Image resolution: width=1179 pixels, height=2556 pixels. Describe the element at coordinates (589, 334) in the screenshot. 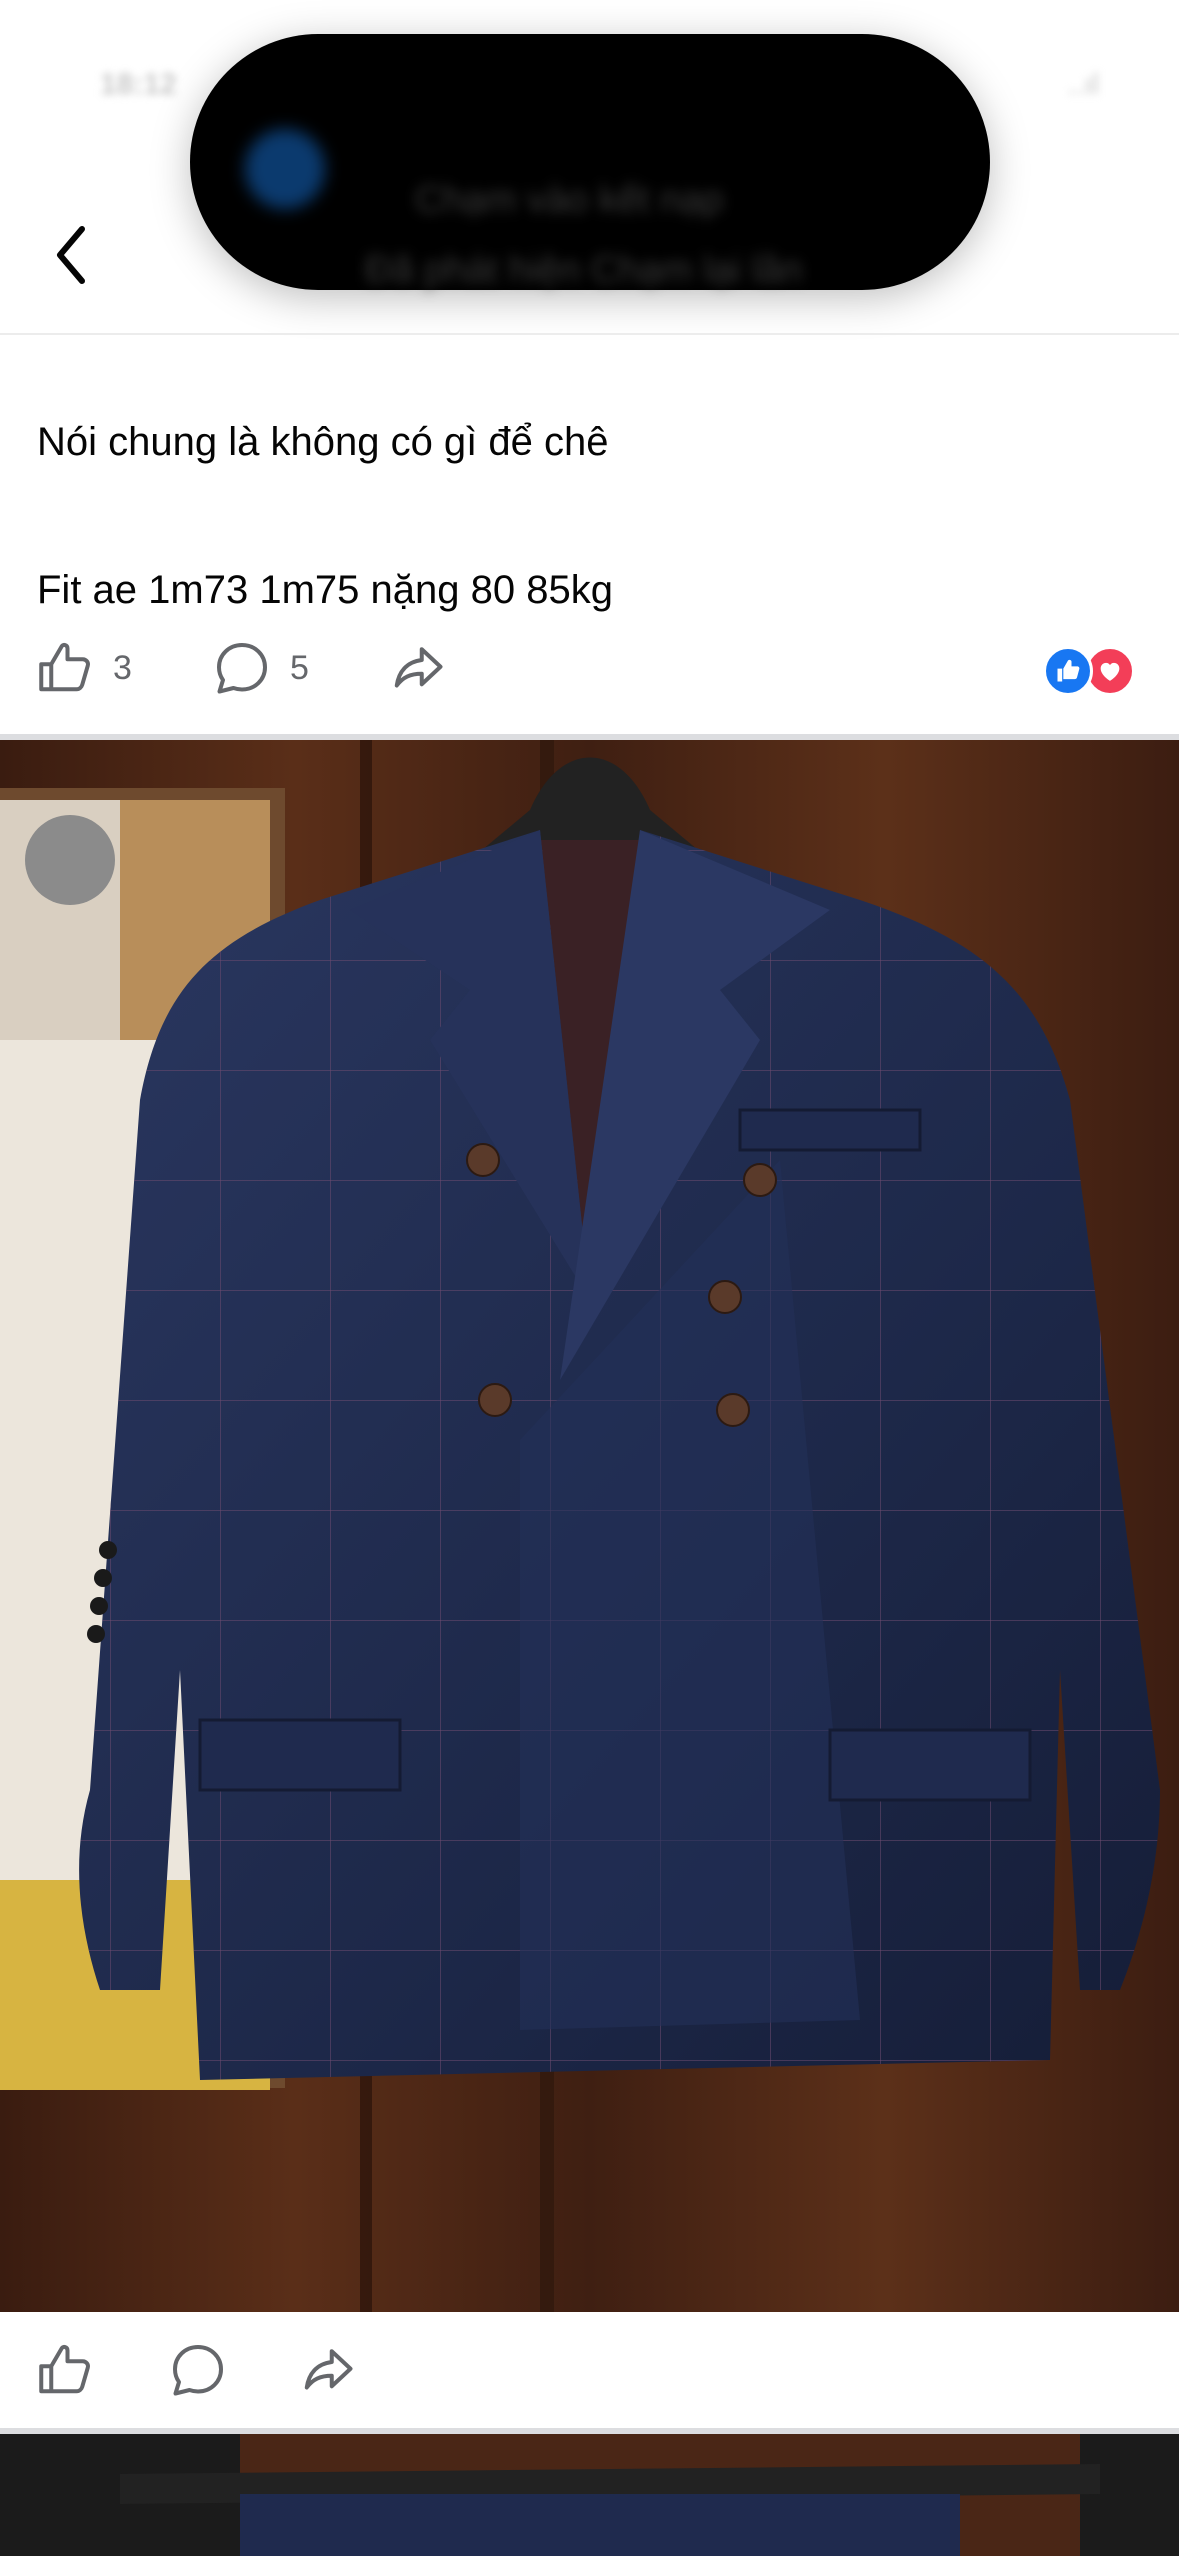

I see `divider` at that location.